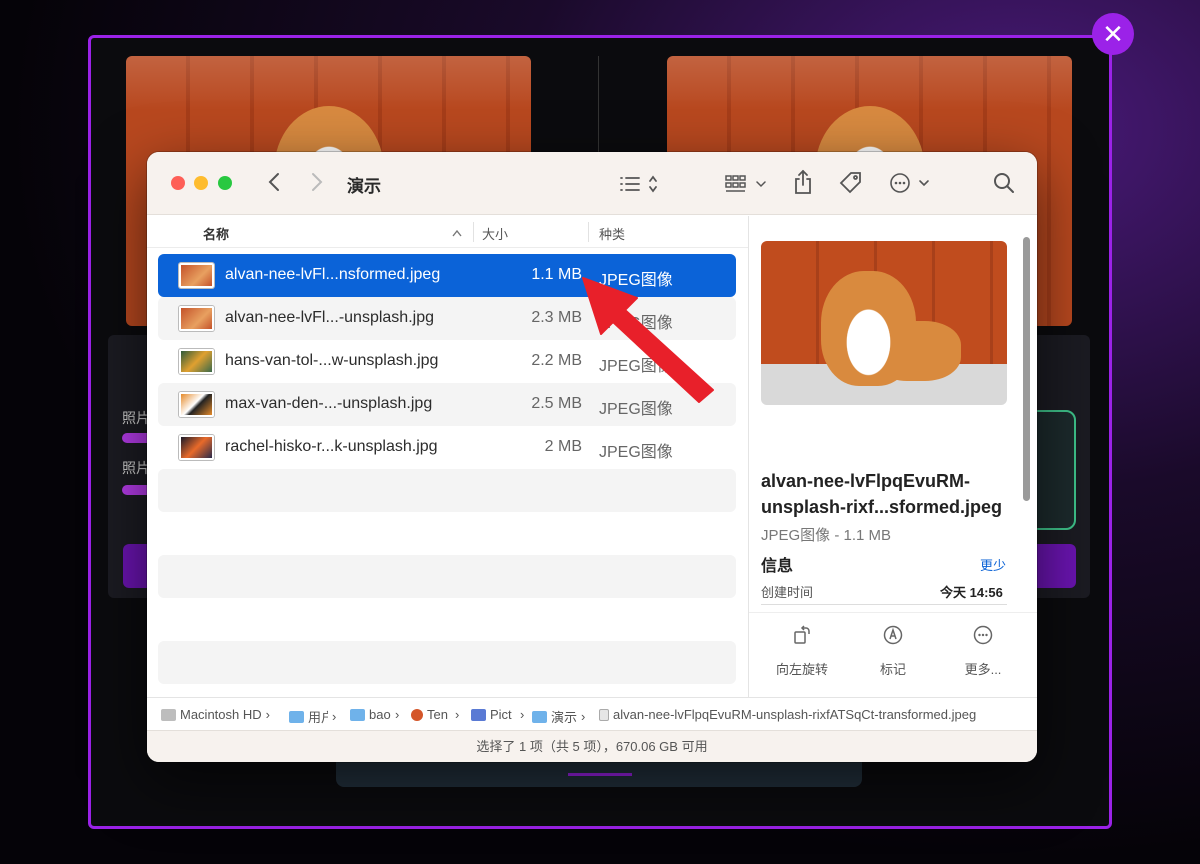  What do you see at coordinates (563, 446) in the screenshot?
I see `file-size: 2 MB` at bounding box center [563, 446].